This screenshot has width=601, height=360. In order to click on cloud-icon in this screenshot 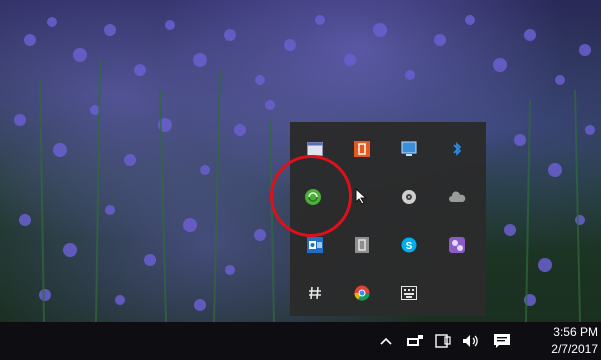, I will do `click(457, 197)`.